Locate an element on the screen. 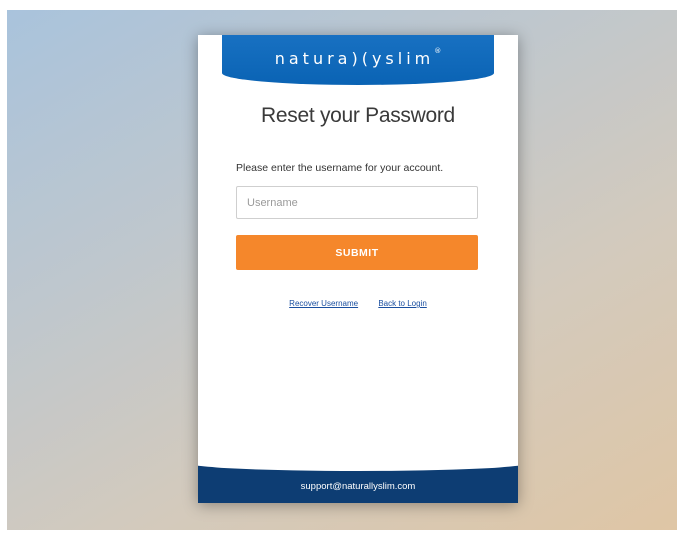  back-to-login-link: Back to Login is located at coordinates (402, 303).